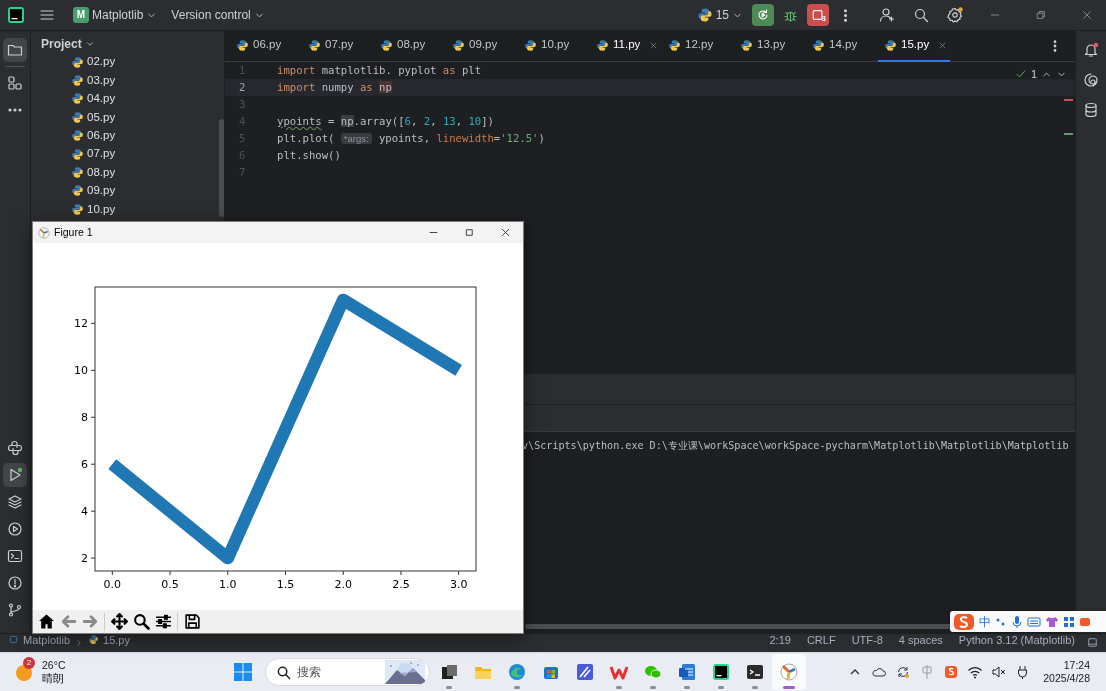 The width and height of the screenshot is (1106, 691). I want to click on editor-tab: 06.py, so click(266, 46).